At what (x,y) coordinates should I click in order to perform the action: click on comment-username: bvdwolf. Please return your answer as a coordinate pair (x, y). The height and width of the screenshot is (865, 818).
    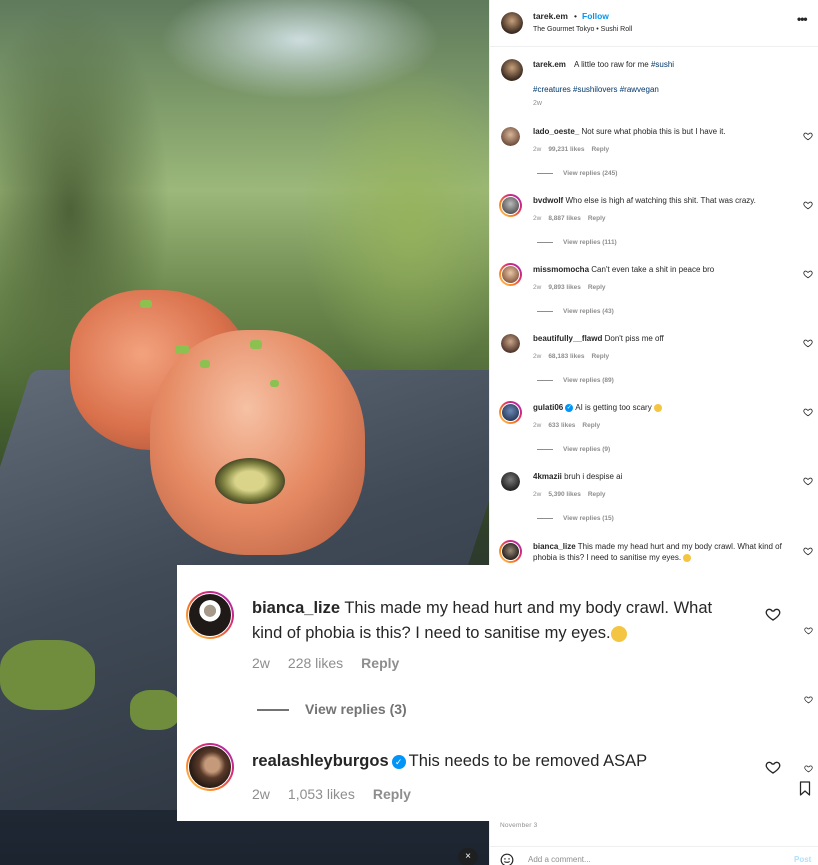
    Looking at the image, I should click on (548, 200).